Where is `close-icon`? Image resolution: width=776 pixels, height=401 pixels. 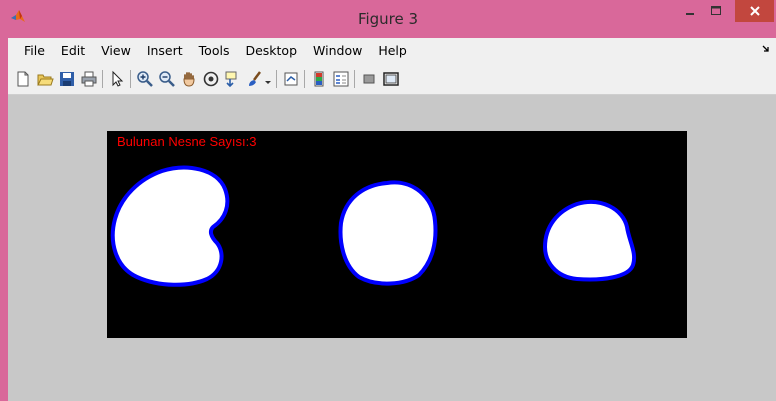 close-icon is located at coordinates (754, 11).